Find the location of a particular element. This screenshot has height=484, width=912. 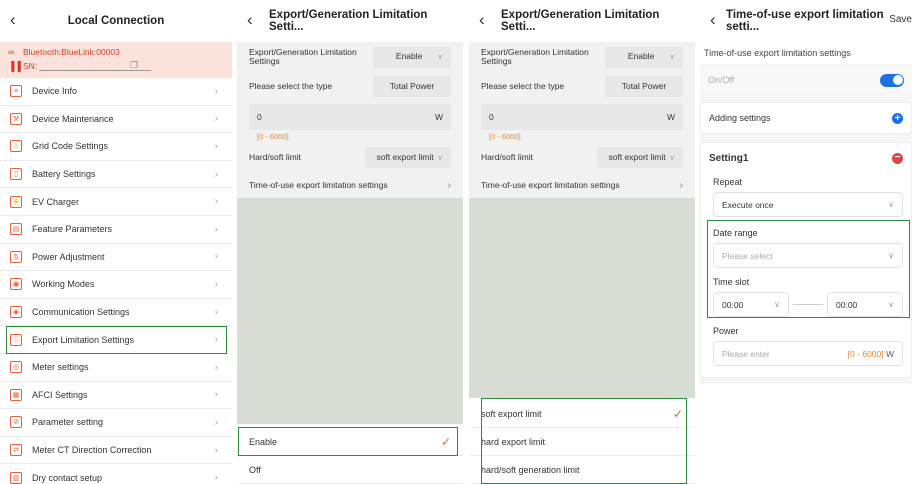

menu-item-label: Grid Code Settings is located at coordinates (70, 146).